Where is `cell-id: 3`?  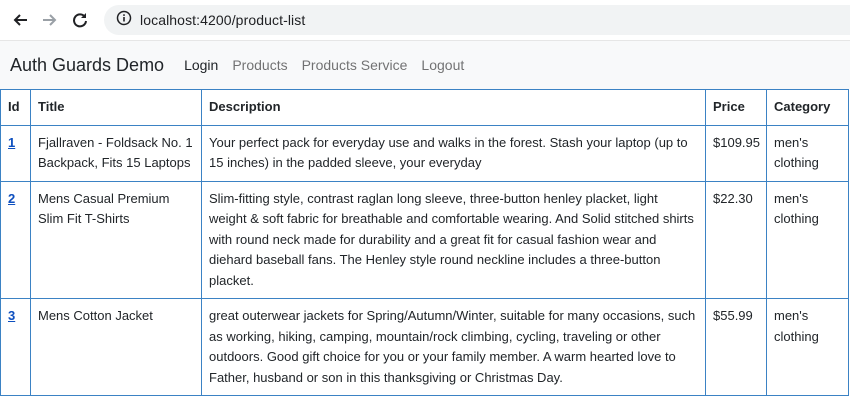
cell-id: 3 is located at coordinates (15, 347).